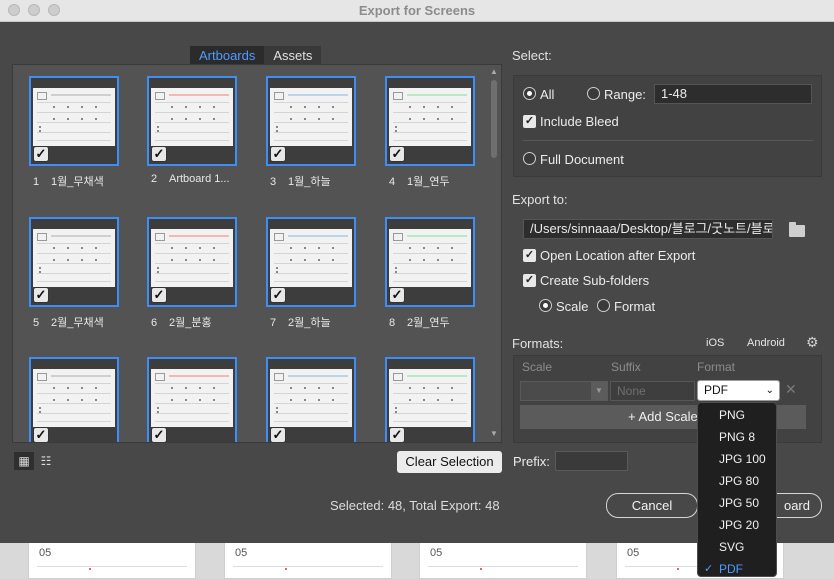  I want to click on list-view-icon: ☷, so click(46, 461).